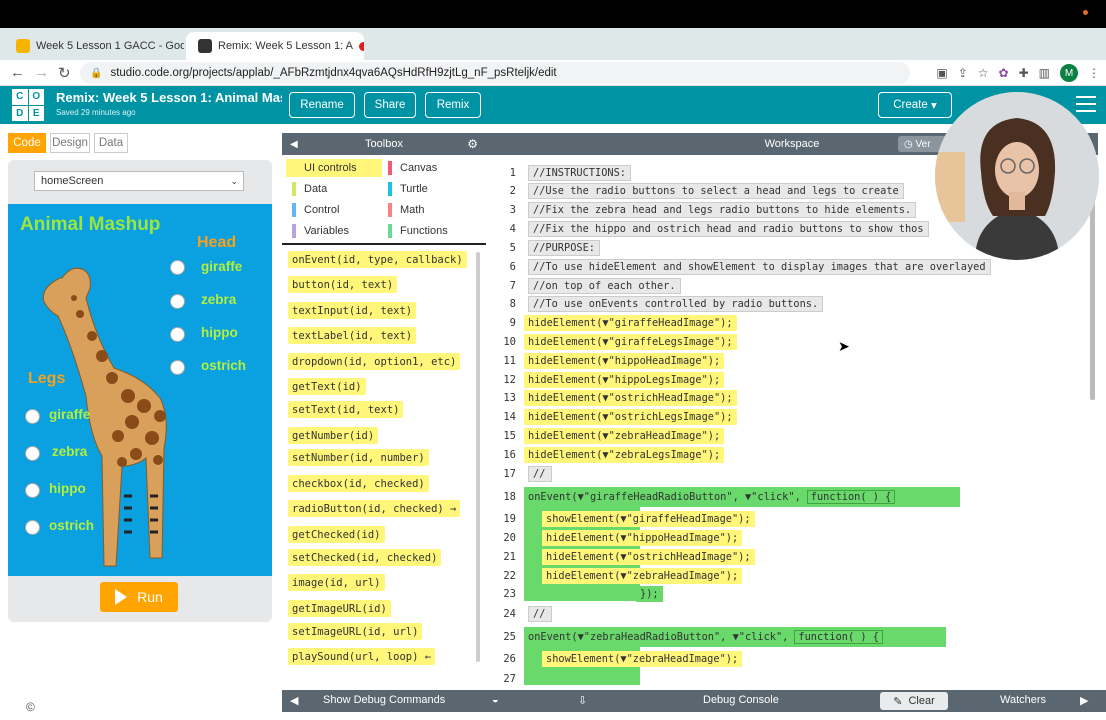 The height and width of the screenshot is (720, 1106). Describe the element at coordinates (579, 173) in the screenshot. I see `comment-block: //INSTRUCTIONS:` at that location.